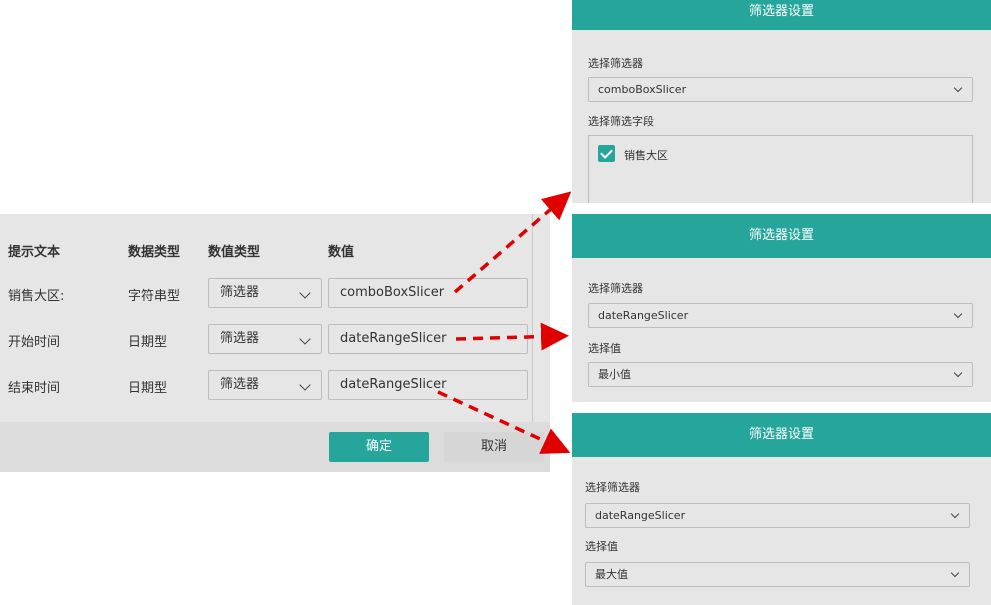 This screenshot has width=991, height=605. I want to click on connector-arrows, so click(504, 322).